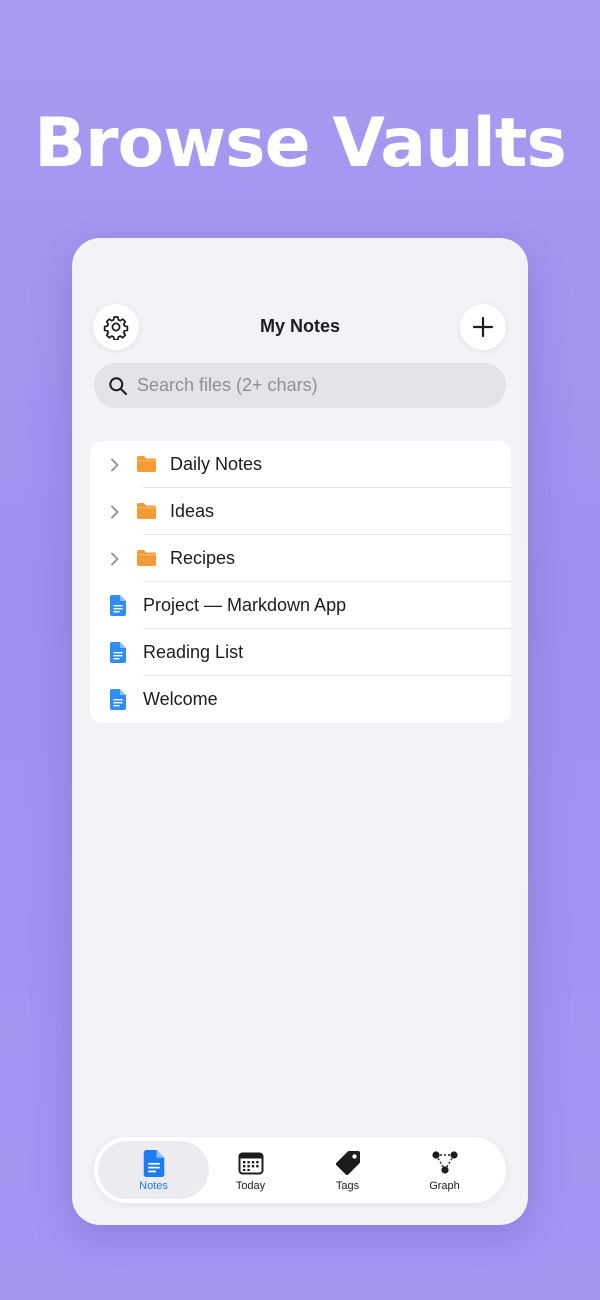 The image size is (600, 1300). I want to click on tab-label: Tags, so click(347, 1186).